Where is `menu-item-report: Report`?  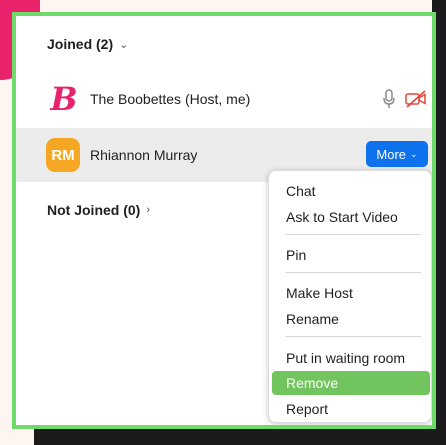 menu-item-report: Report is located at coordinates (351, 409).